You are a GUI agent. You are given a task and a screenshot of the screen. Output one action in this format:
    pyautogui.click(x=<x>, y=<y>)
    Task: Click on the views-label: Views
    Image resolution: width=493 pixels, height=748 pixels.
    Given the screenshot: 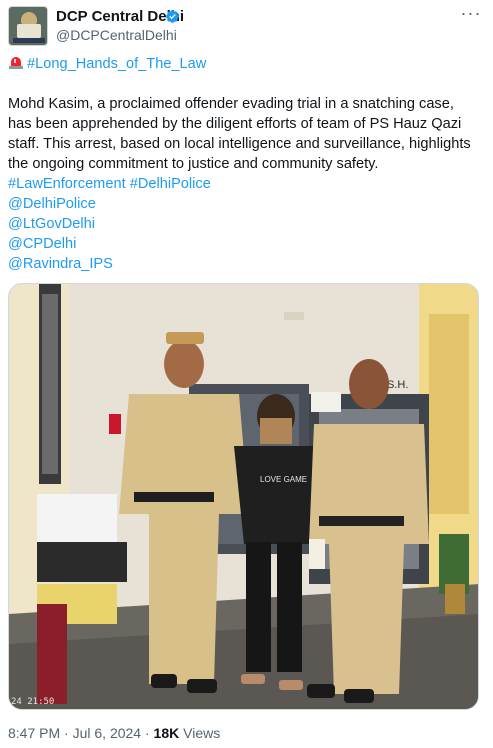 What is the action you would take?
    pyautogui.click(x=202, y=733)
    